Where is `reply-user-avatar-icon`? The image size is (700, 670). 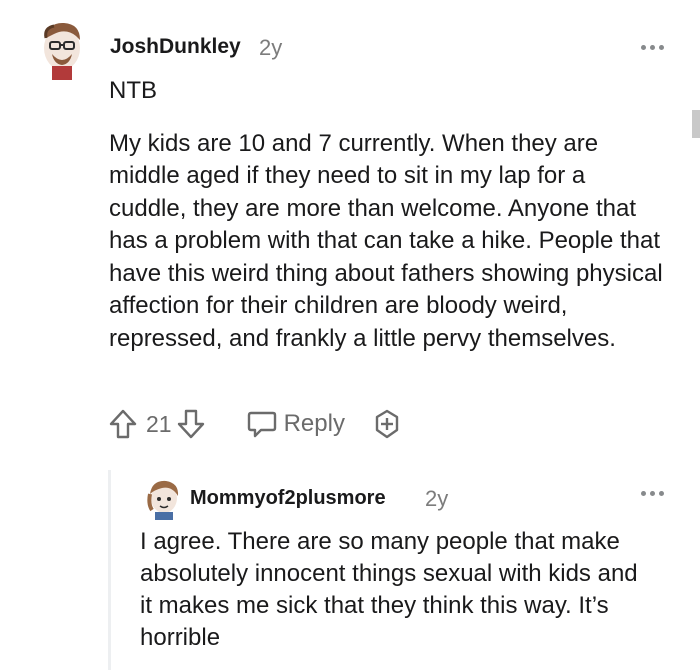 reply-user-avatar-icon is located at coordinates (163, 500).